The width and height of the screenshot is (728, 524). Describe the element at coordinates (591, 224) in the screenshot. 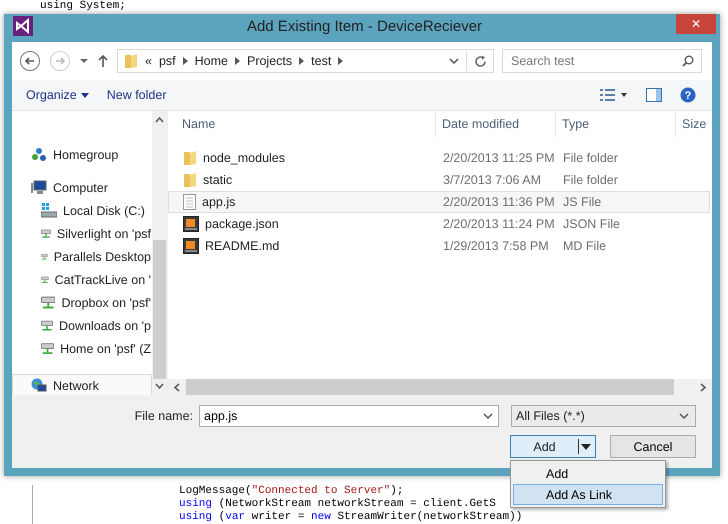

I see `type-cell-text: JSON File` at that location.